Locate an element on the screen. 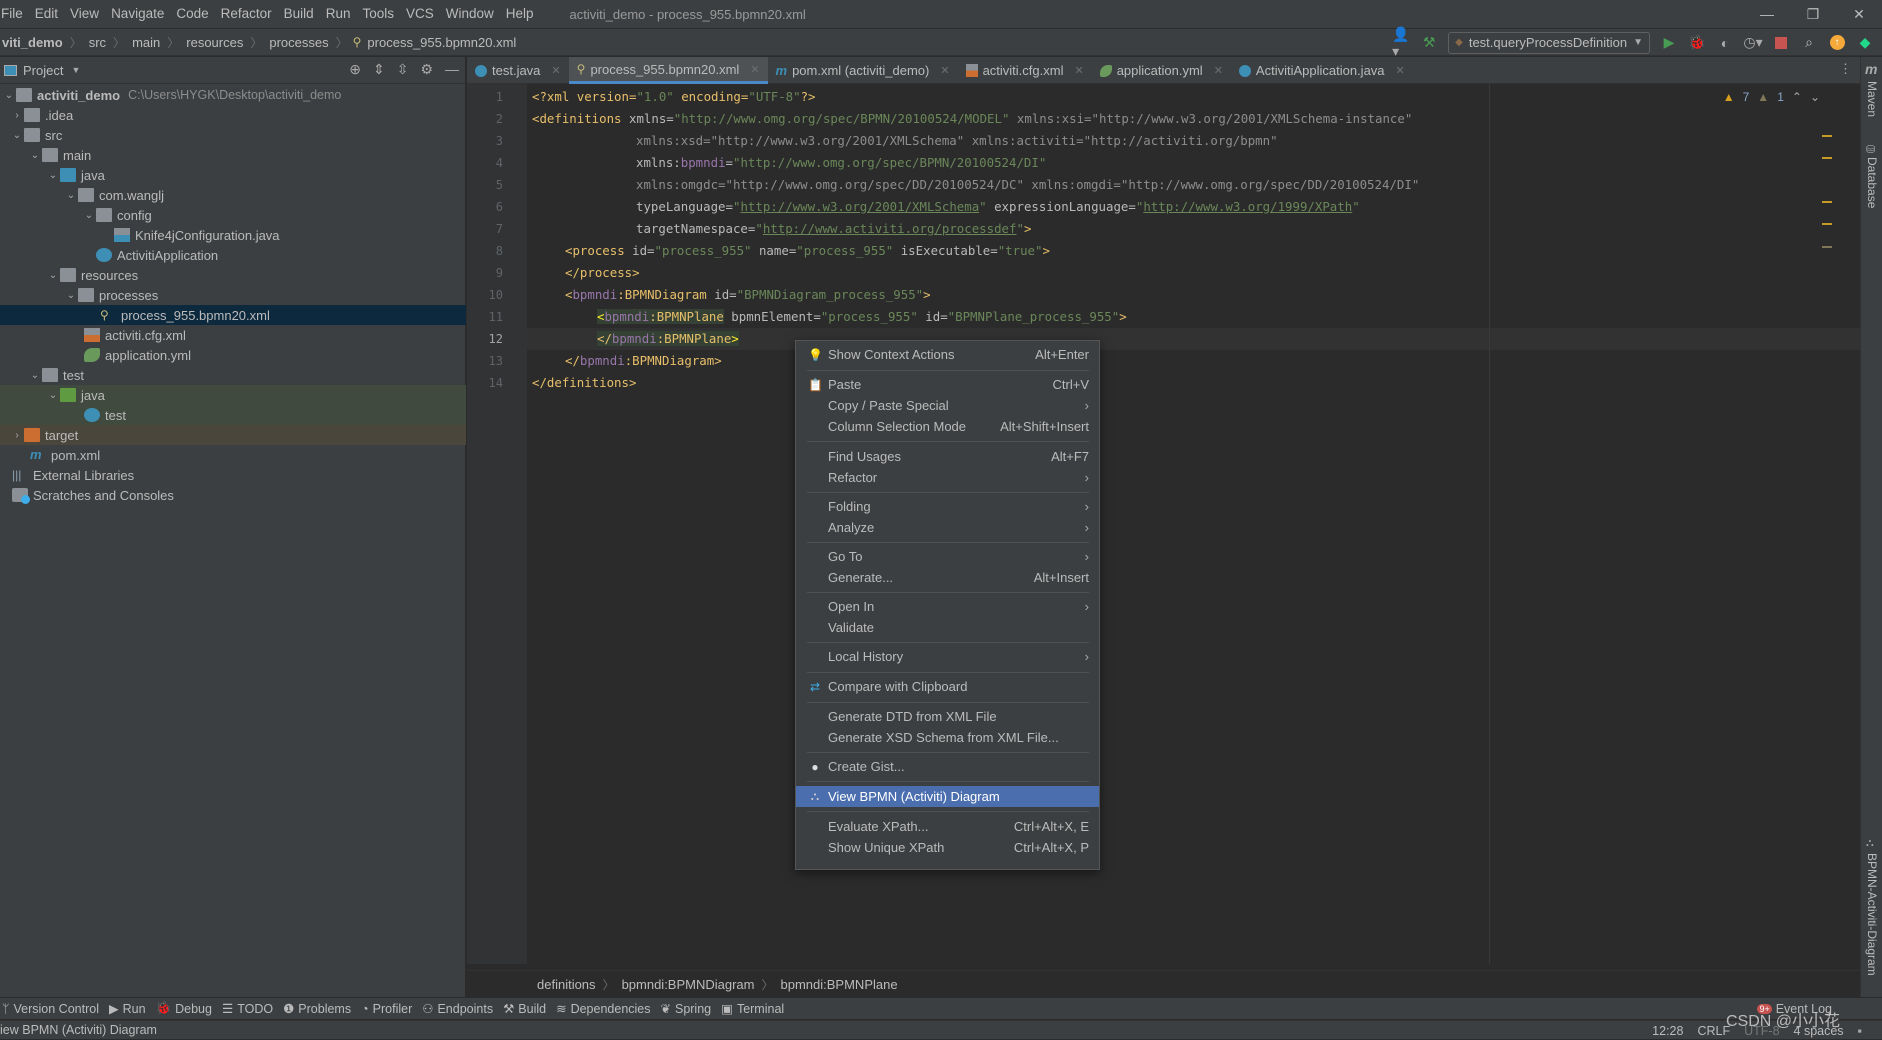 The height and width of the screenshot is (1040, 1882). breadcrumb-file: process_955.bpmn20.xml is located at coordinates (441, 42).